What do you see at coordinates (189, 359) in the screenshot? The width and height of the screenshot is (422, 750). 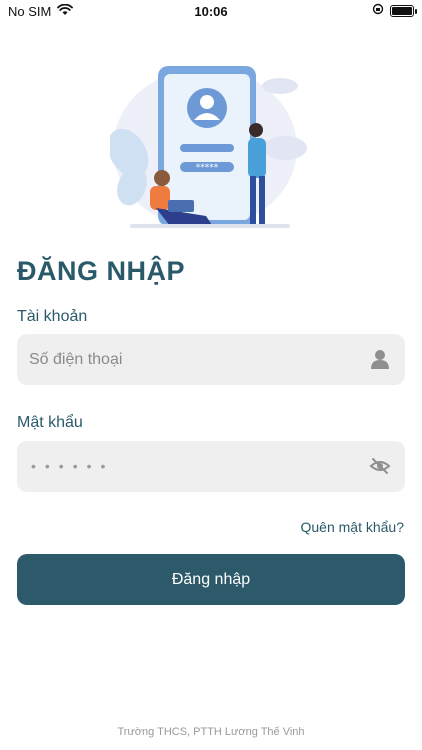 I see `username-input` at bounding box center [189, 359].